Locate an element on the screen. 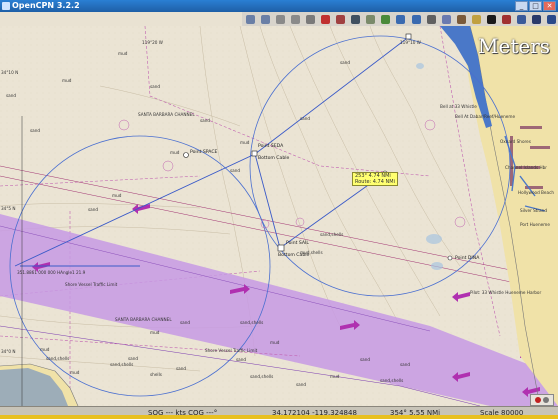 This screenshot has width=558, height=419. waypoint-label-cable: Bottom Cable is located at coordinates (273, 158).